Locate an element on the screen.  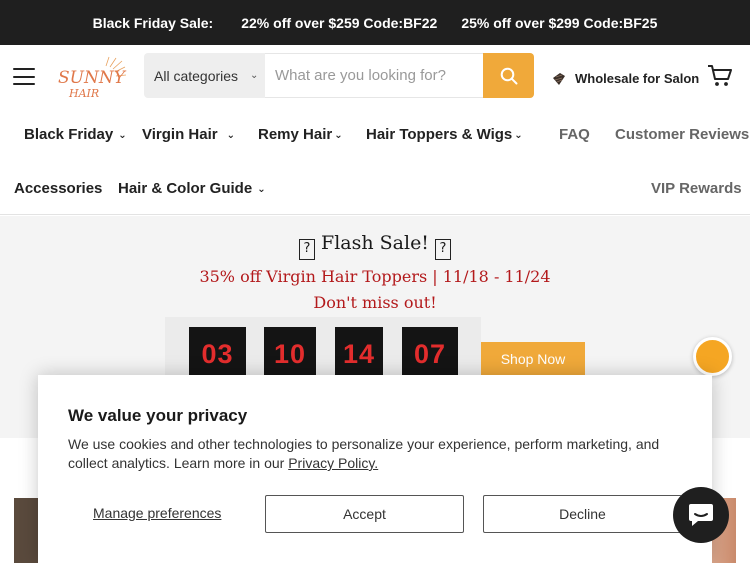
nav-virgin-hair: Virgin Hair ⌄ is located at coordinates (188, 134).